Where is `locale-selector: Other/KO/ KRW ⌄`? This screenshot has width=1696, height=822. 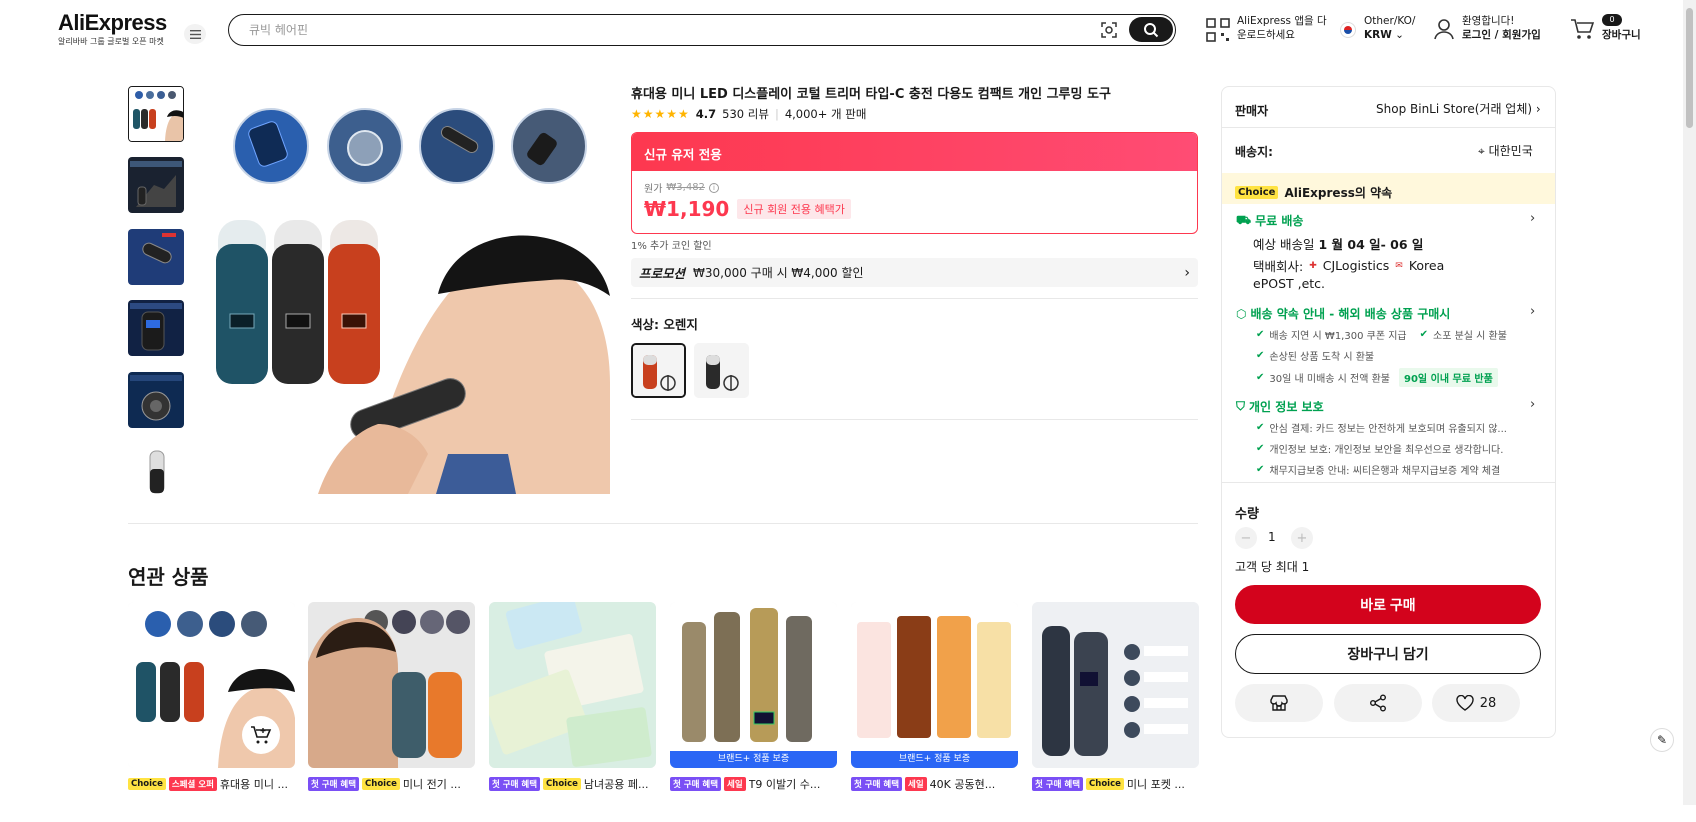
locale-selector: Other/KO/ KRW ⌄ is located at coordinates (1377, 28).